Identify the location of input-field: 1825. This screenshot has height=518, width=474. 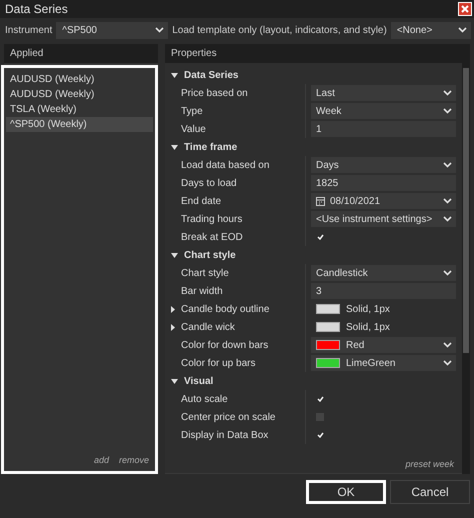
(383, 183).